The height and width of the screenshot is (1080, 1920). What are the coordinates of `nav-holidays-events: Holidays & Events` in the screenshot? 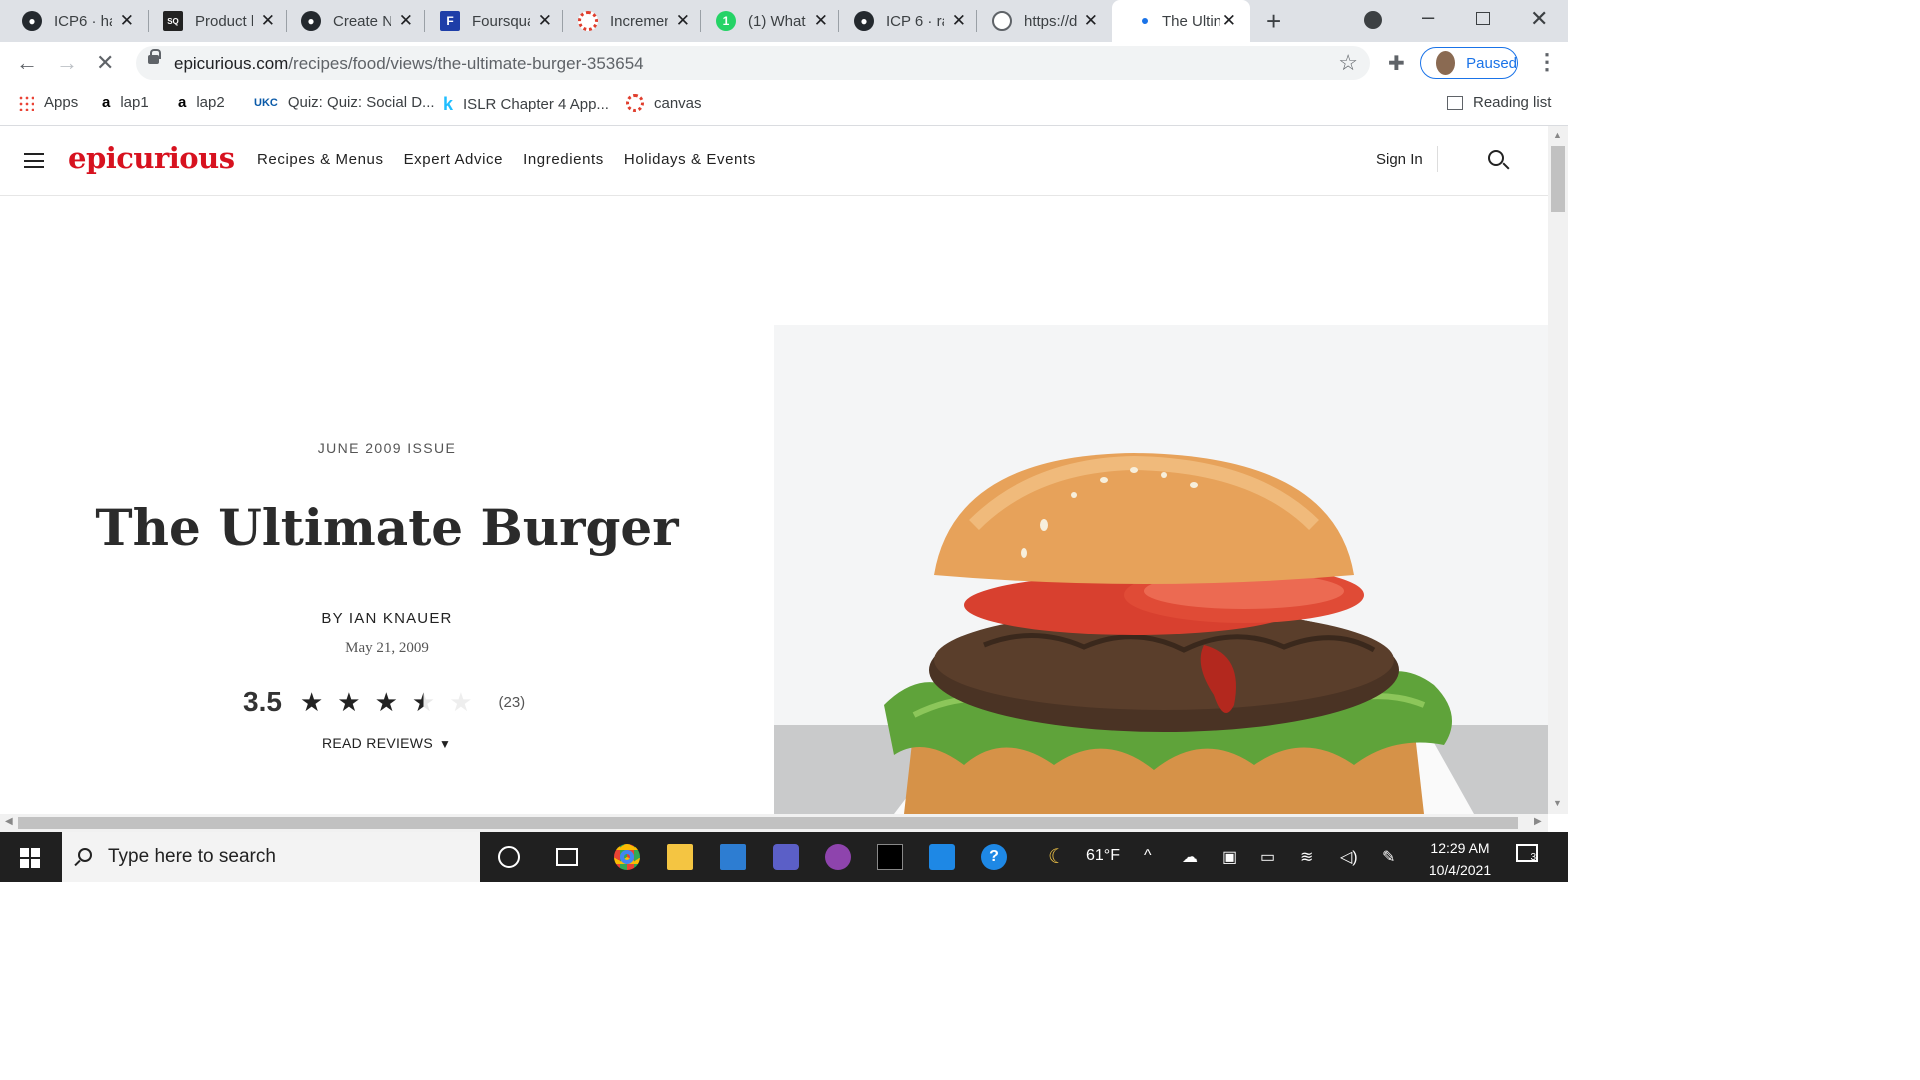 It's located at (690, 159).